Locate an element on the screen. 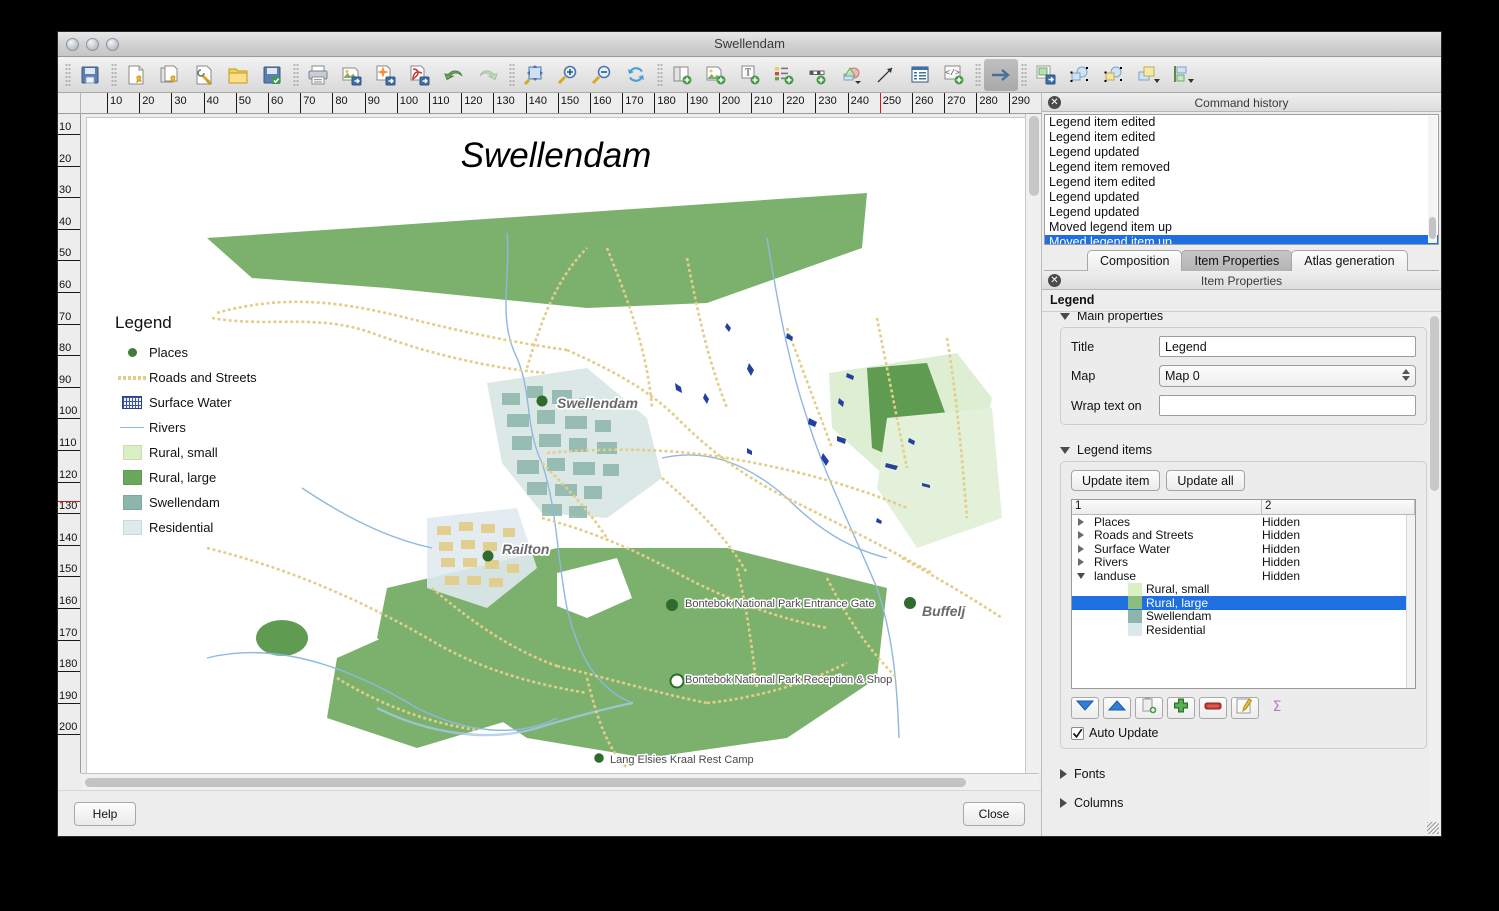  zoom-full-button is located at coordinates (535, 75).